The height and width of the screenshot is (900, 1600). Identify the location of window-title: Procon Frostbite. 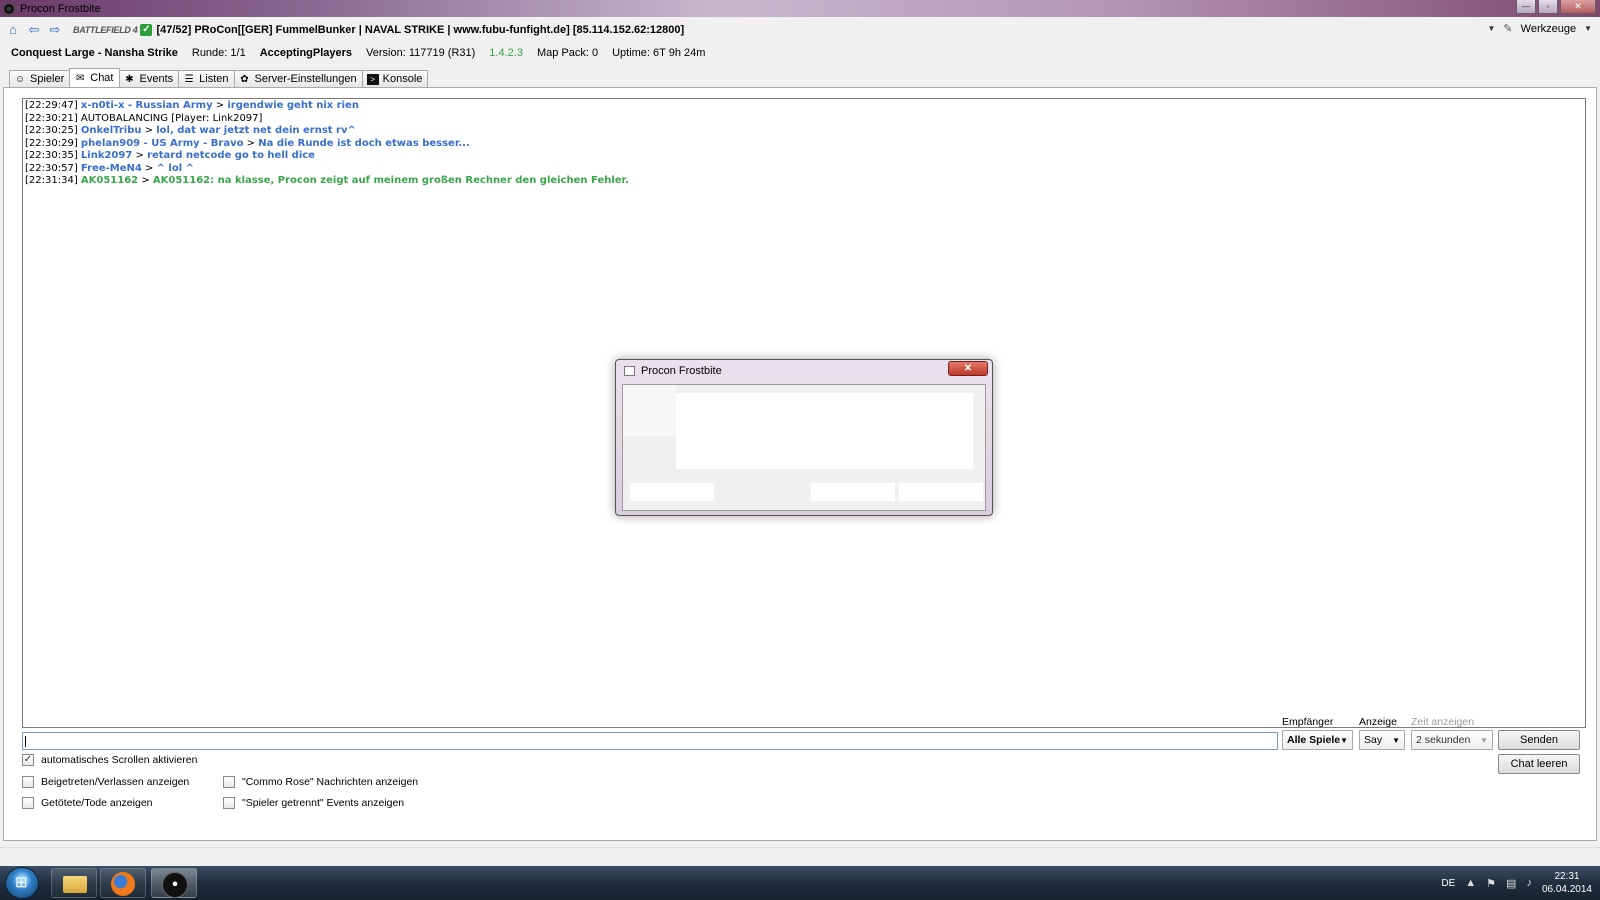
(60, 8).